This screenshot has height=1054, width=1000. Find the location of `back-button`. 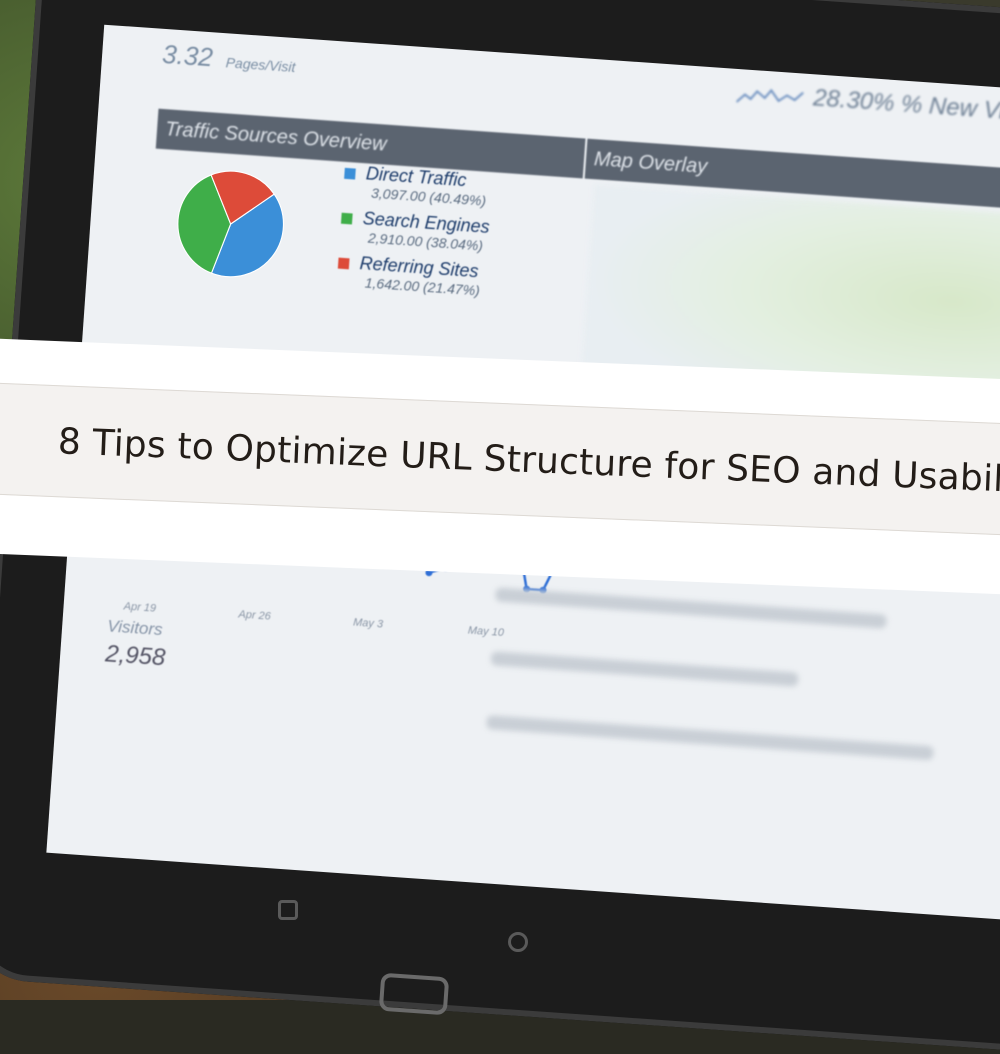

back-button is located at coordinates (288, 910).